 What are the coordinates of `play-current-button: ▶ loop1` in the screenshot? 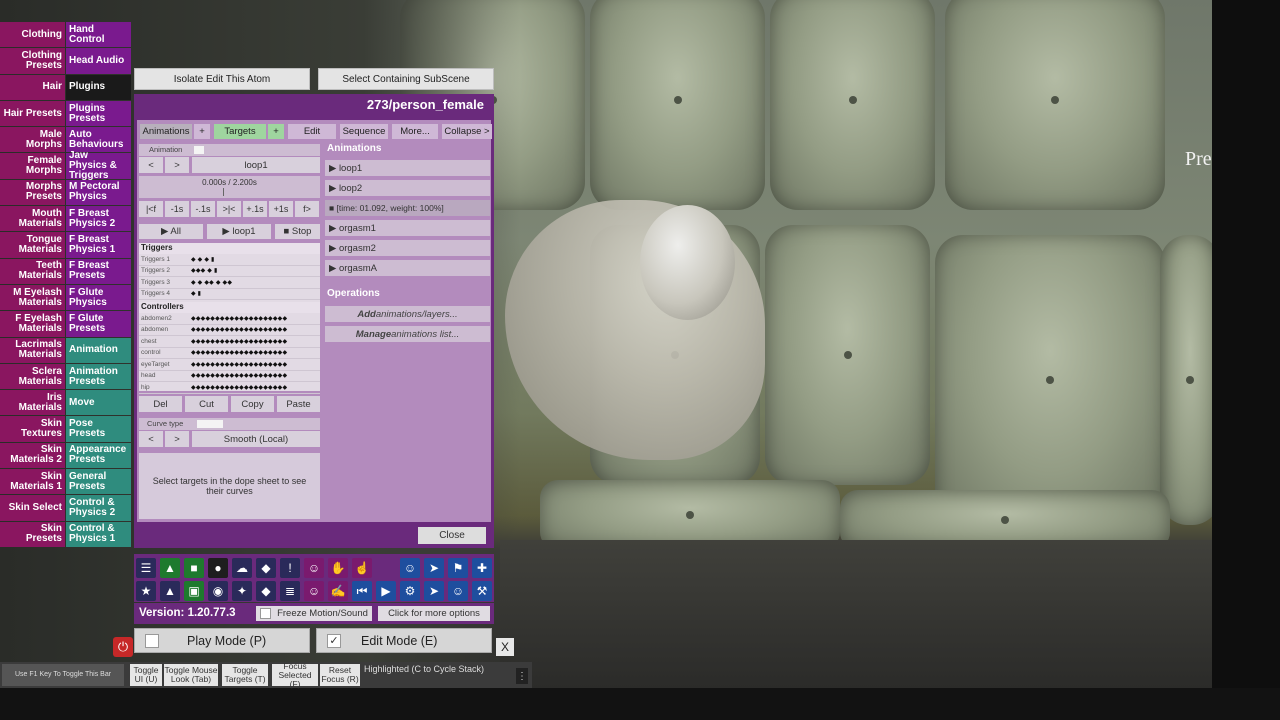 It's located at (239, 231).